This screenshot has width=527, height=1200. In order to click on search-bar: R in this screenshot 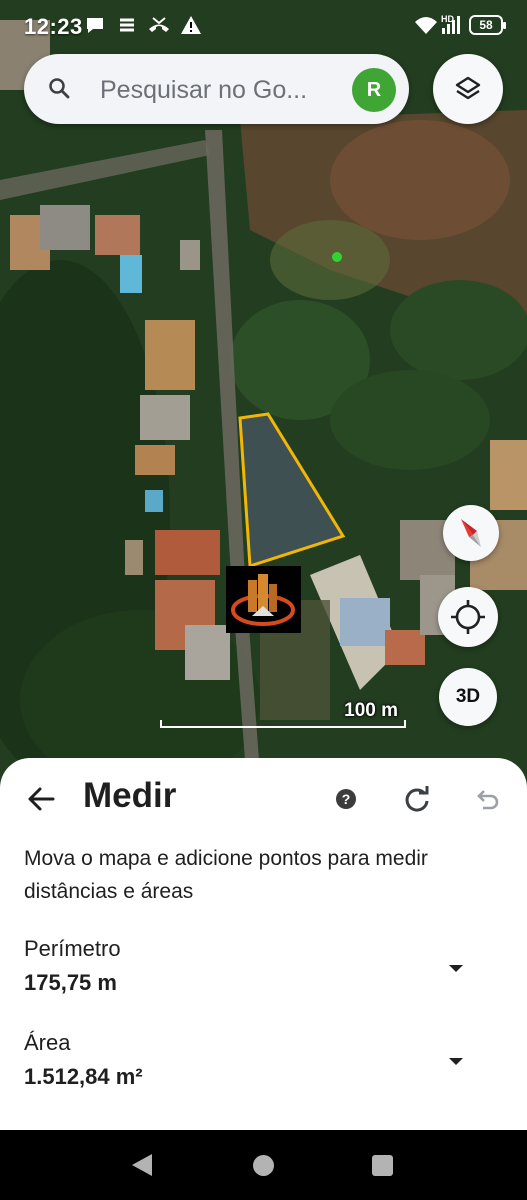, I will do `click(216, 89)`.